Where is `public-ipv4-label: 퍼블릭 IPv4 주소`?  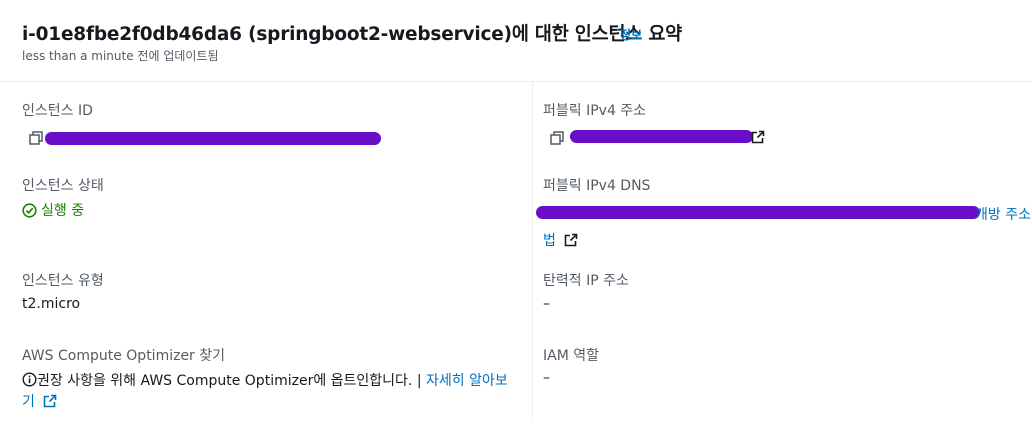
public-ipv4-label: 퍼블릭 IPv4 주소 is located at coordinates (595, 111).